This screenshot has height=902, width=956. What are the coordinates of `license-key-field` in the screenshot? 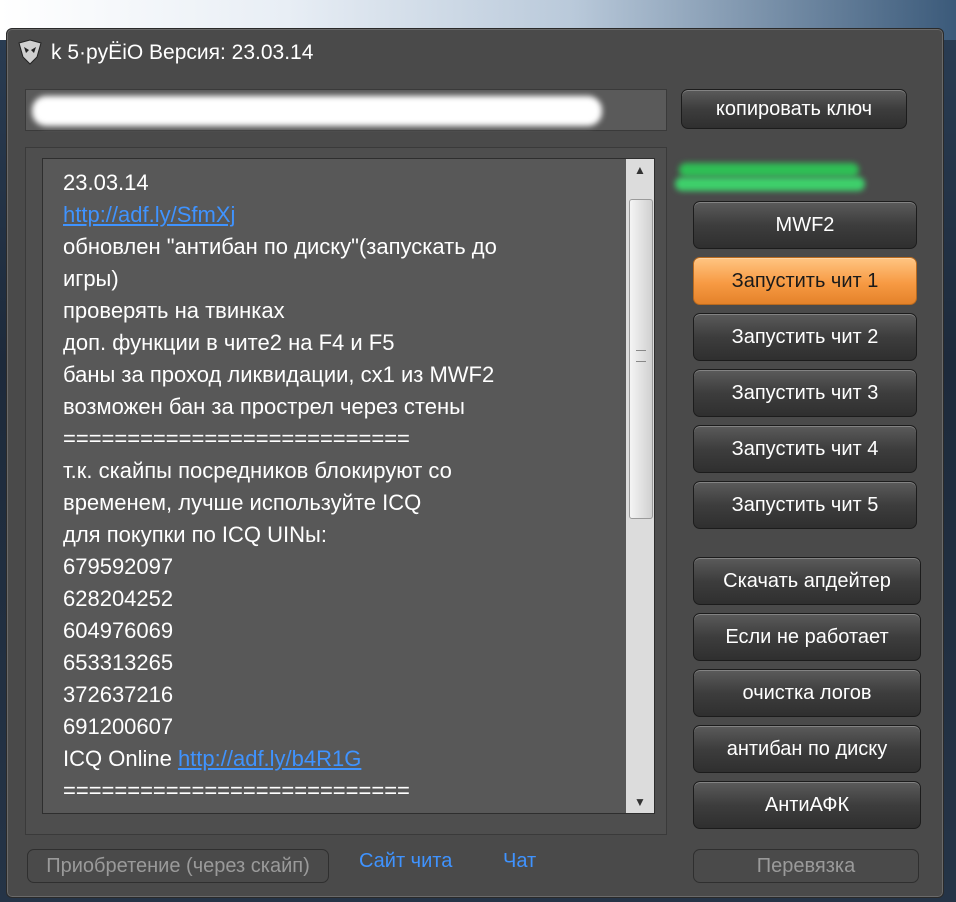 It's located at (346, 110).